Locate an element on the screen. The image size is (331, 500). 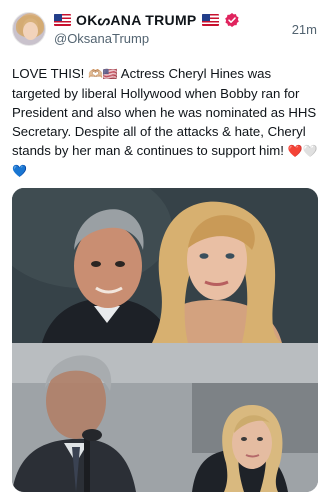
avatar is located at coordinates (29, 29).